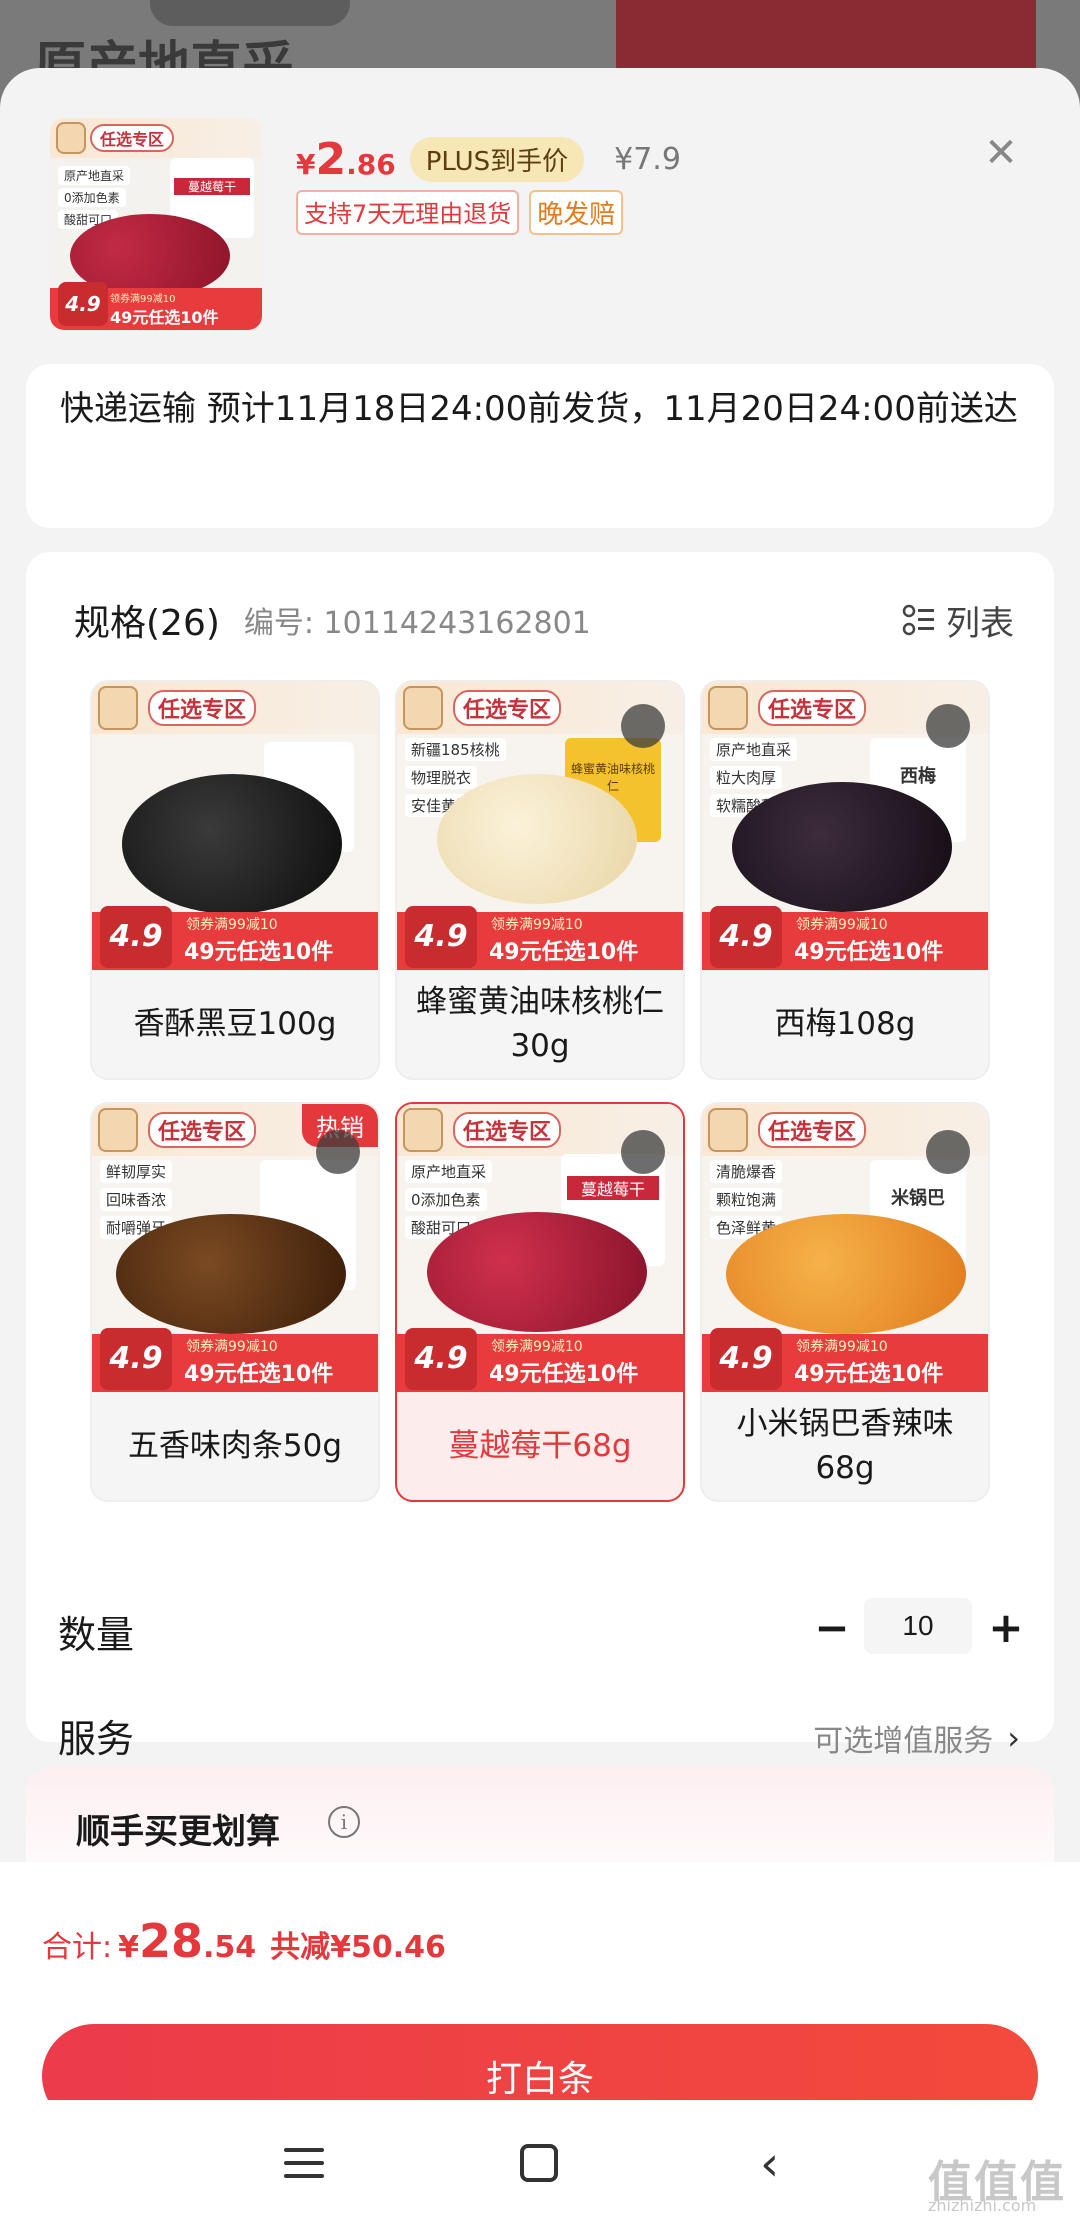  Describe the element at coordinates (488, 159) in the screenshot. I see `price-row: ¥2.86 PLUS到手价 ¥7.9` at that location.